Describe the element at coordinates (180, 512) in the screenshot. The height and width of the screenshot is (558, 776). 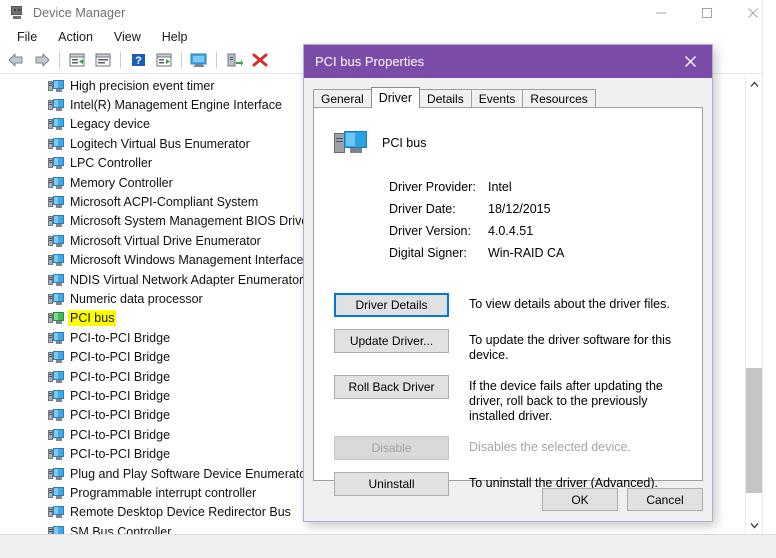
I see `tree-row-label: Remote Desktop Device Redirector Bus` at that location.